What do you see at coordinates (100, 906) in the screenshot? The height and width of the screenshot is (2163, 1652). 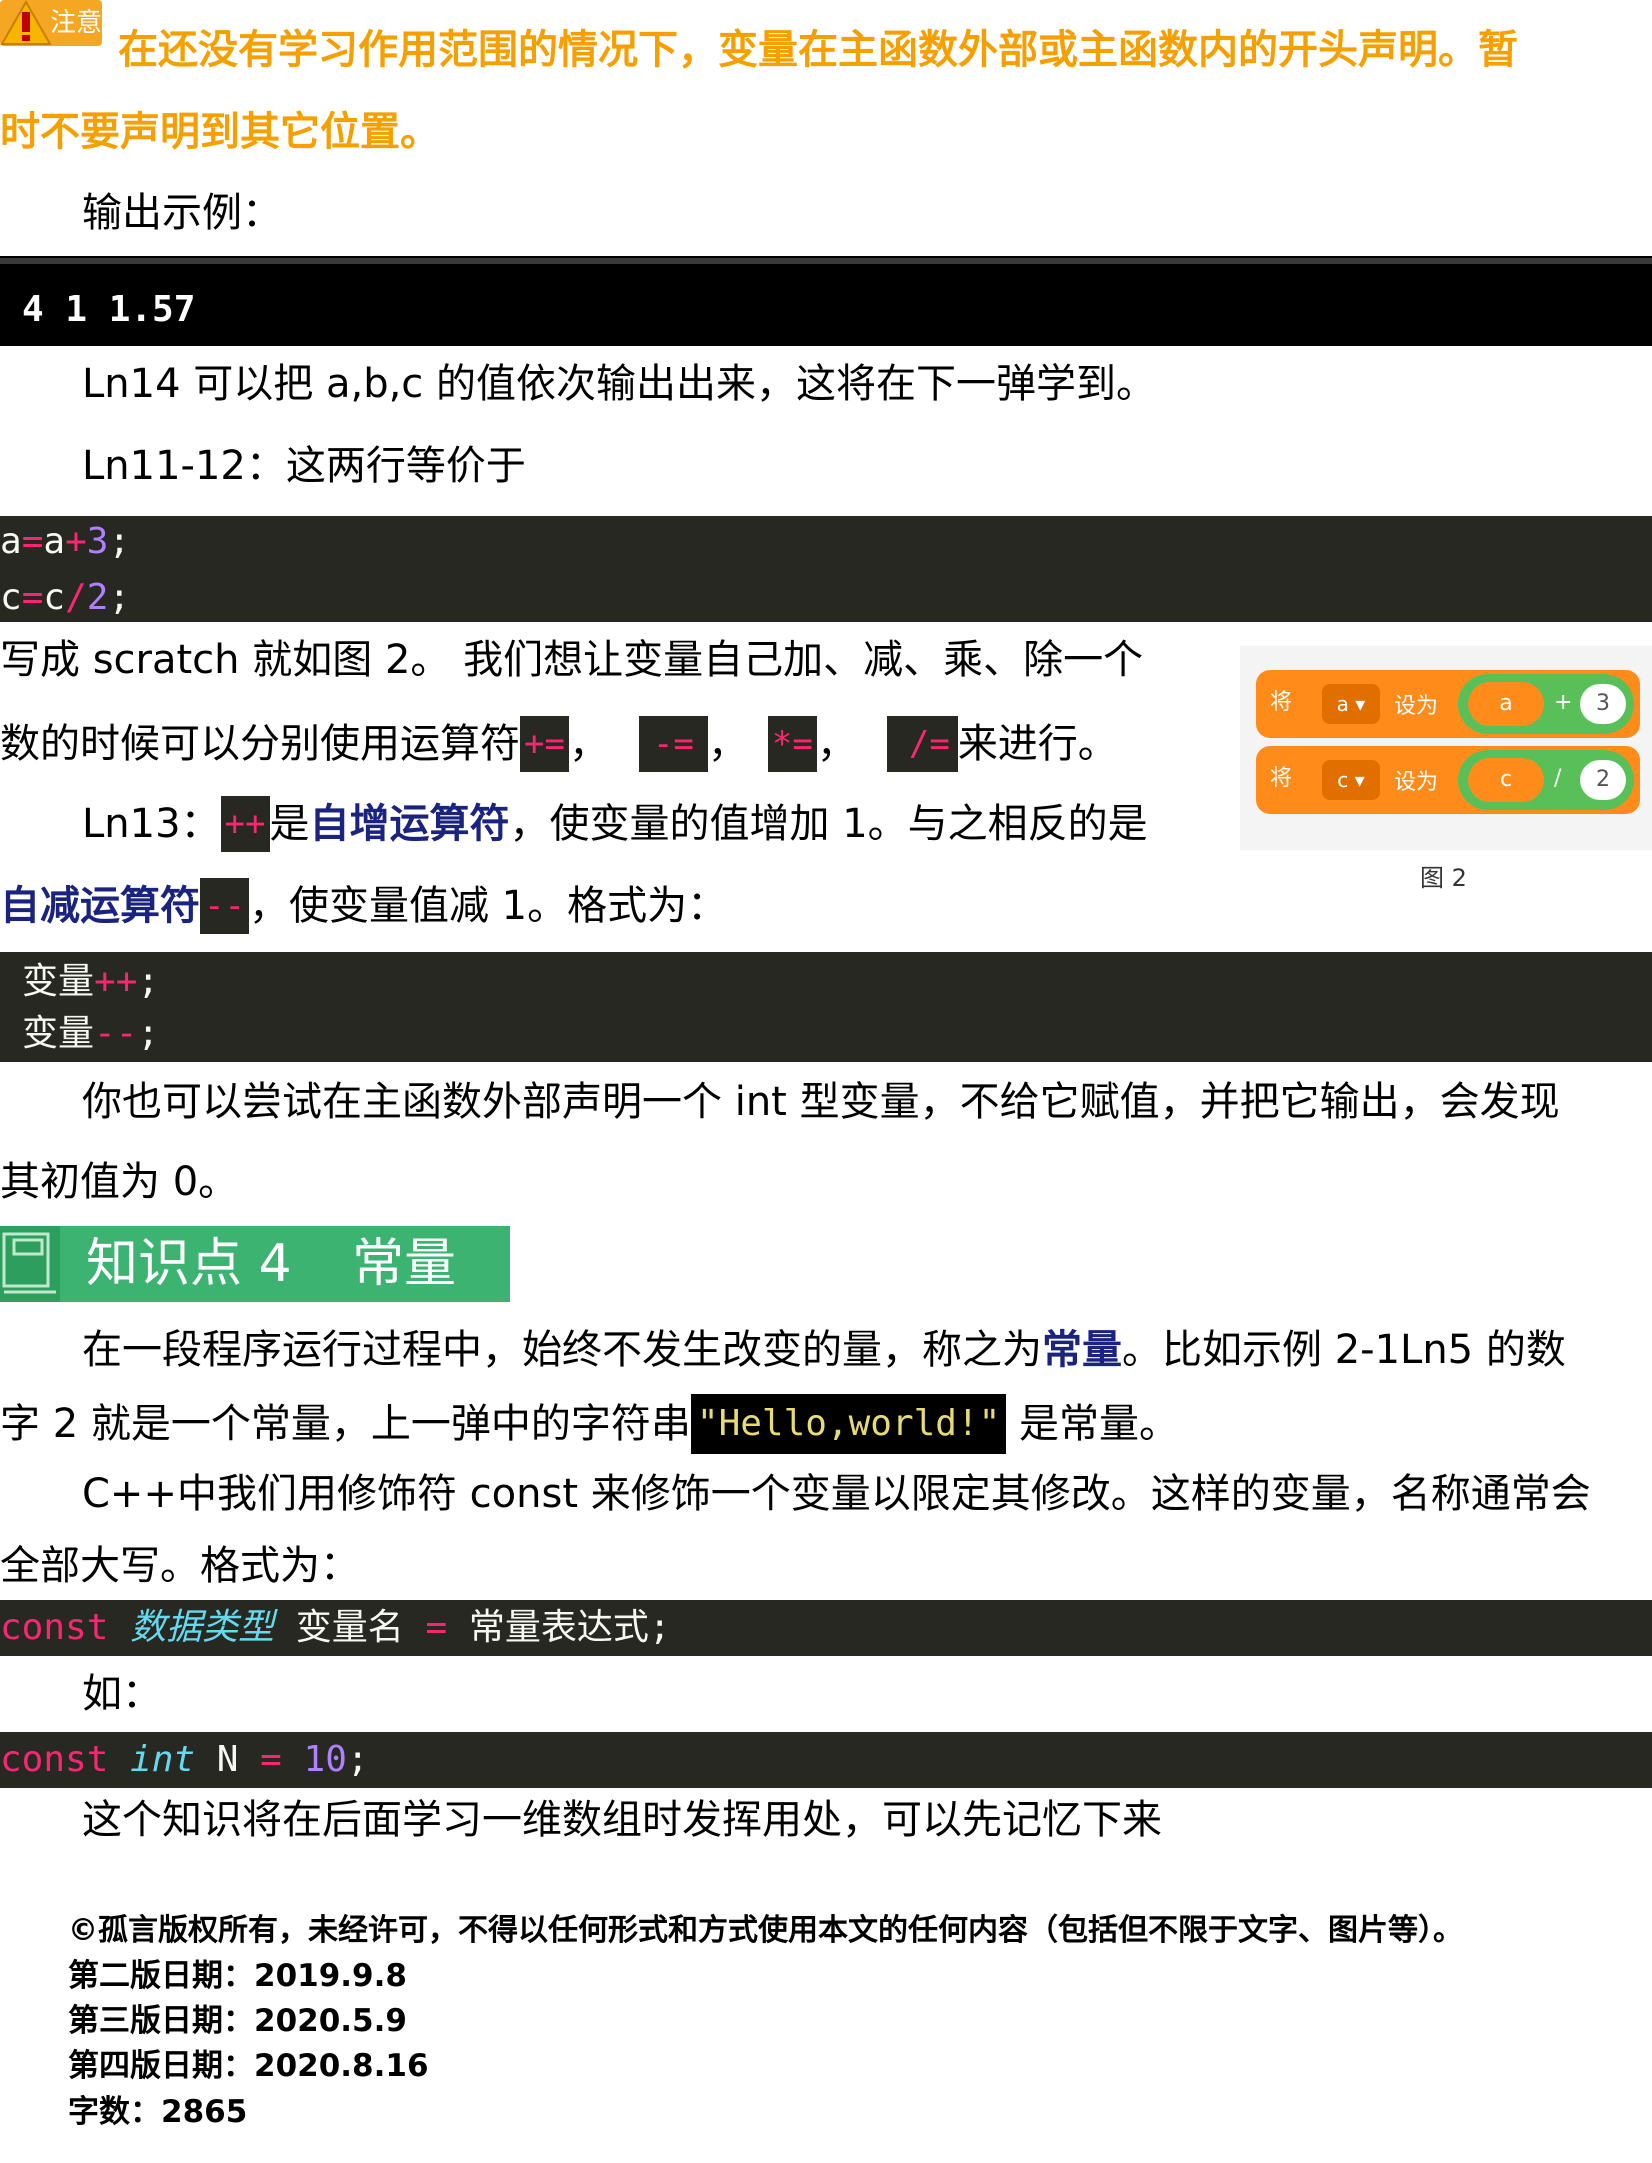 I see `term-decrement: 自减运算符` at bounding box center [100, 906].